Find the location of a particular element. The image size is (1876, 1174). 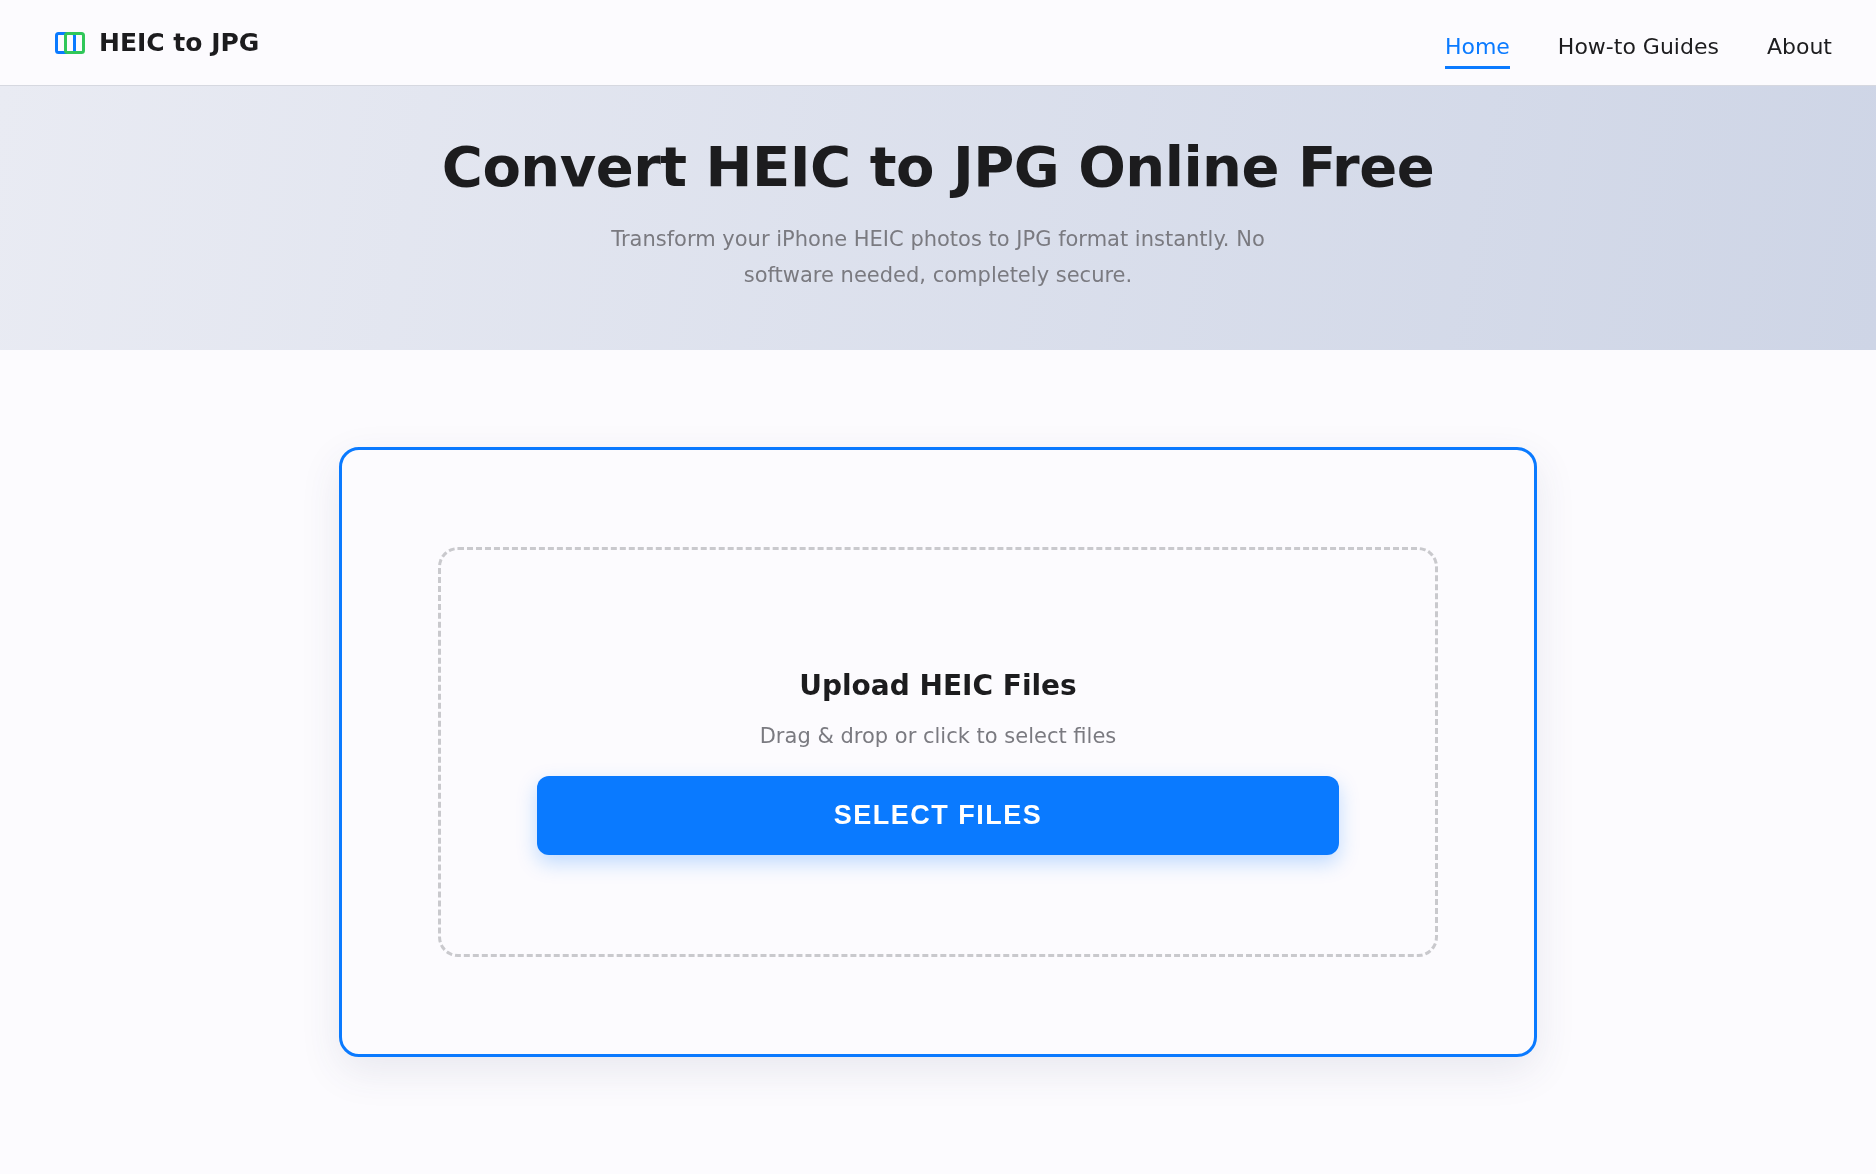

columns-icon is located at coordinates (70, 42).